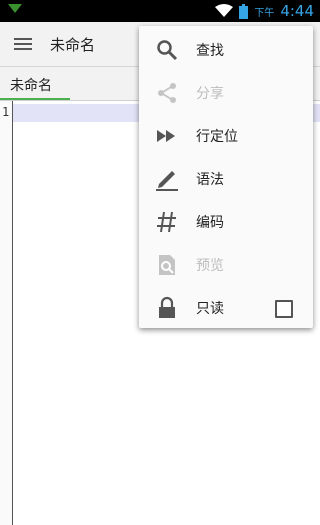  What do you see at coordinates (31, 86) in the screenshot?
I see `tab-label: 未命名` at bounding box center [31, 86].